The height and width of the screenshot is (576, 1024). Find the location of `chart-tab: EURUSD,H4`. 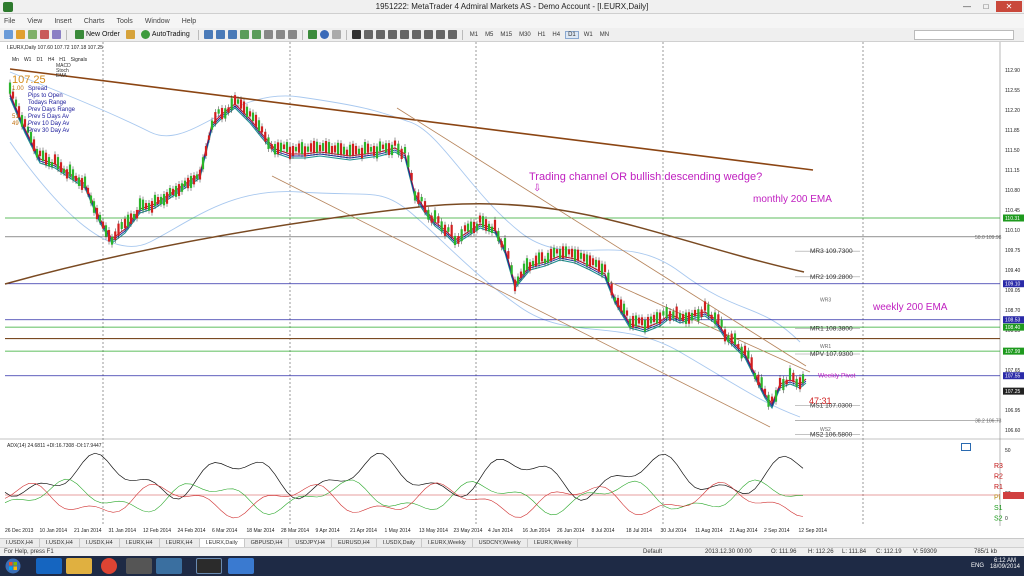

chart-tab: EURUSD,H4 is located at coordinates (354, 543).